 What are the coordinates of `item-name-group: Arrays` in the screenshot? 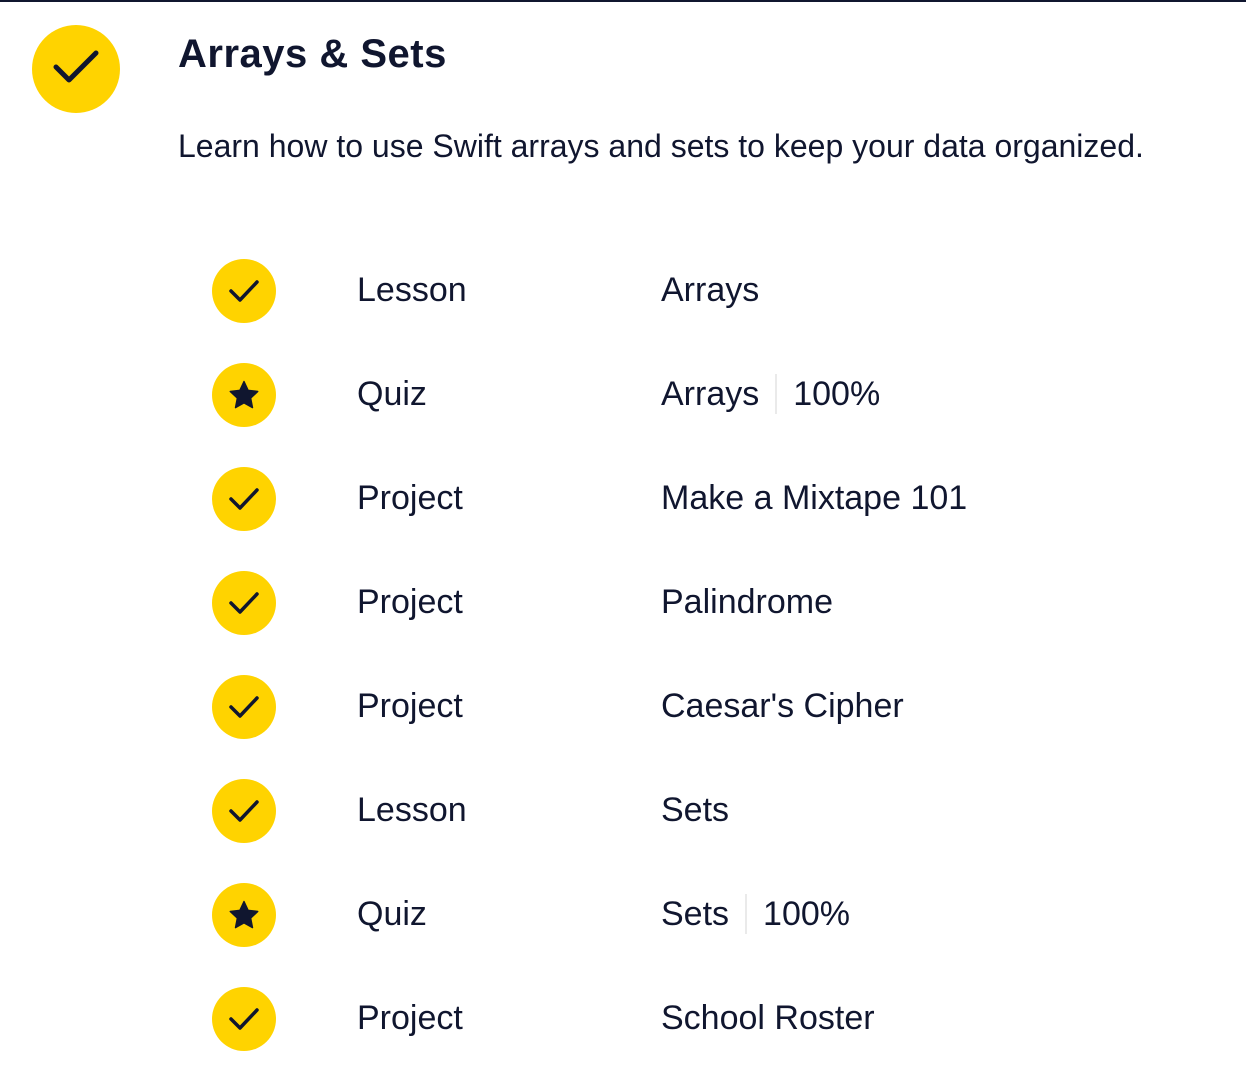 It's located at (710, 290).